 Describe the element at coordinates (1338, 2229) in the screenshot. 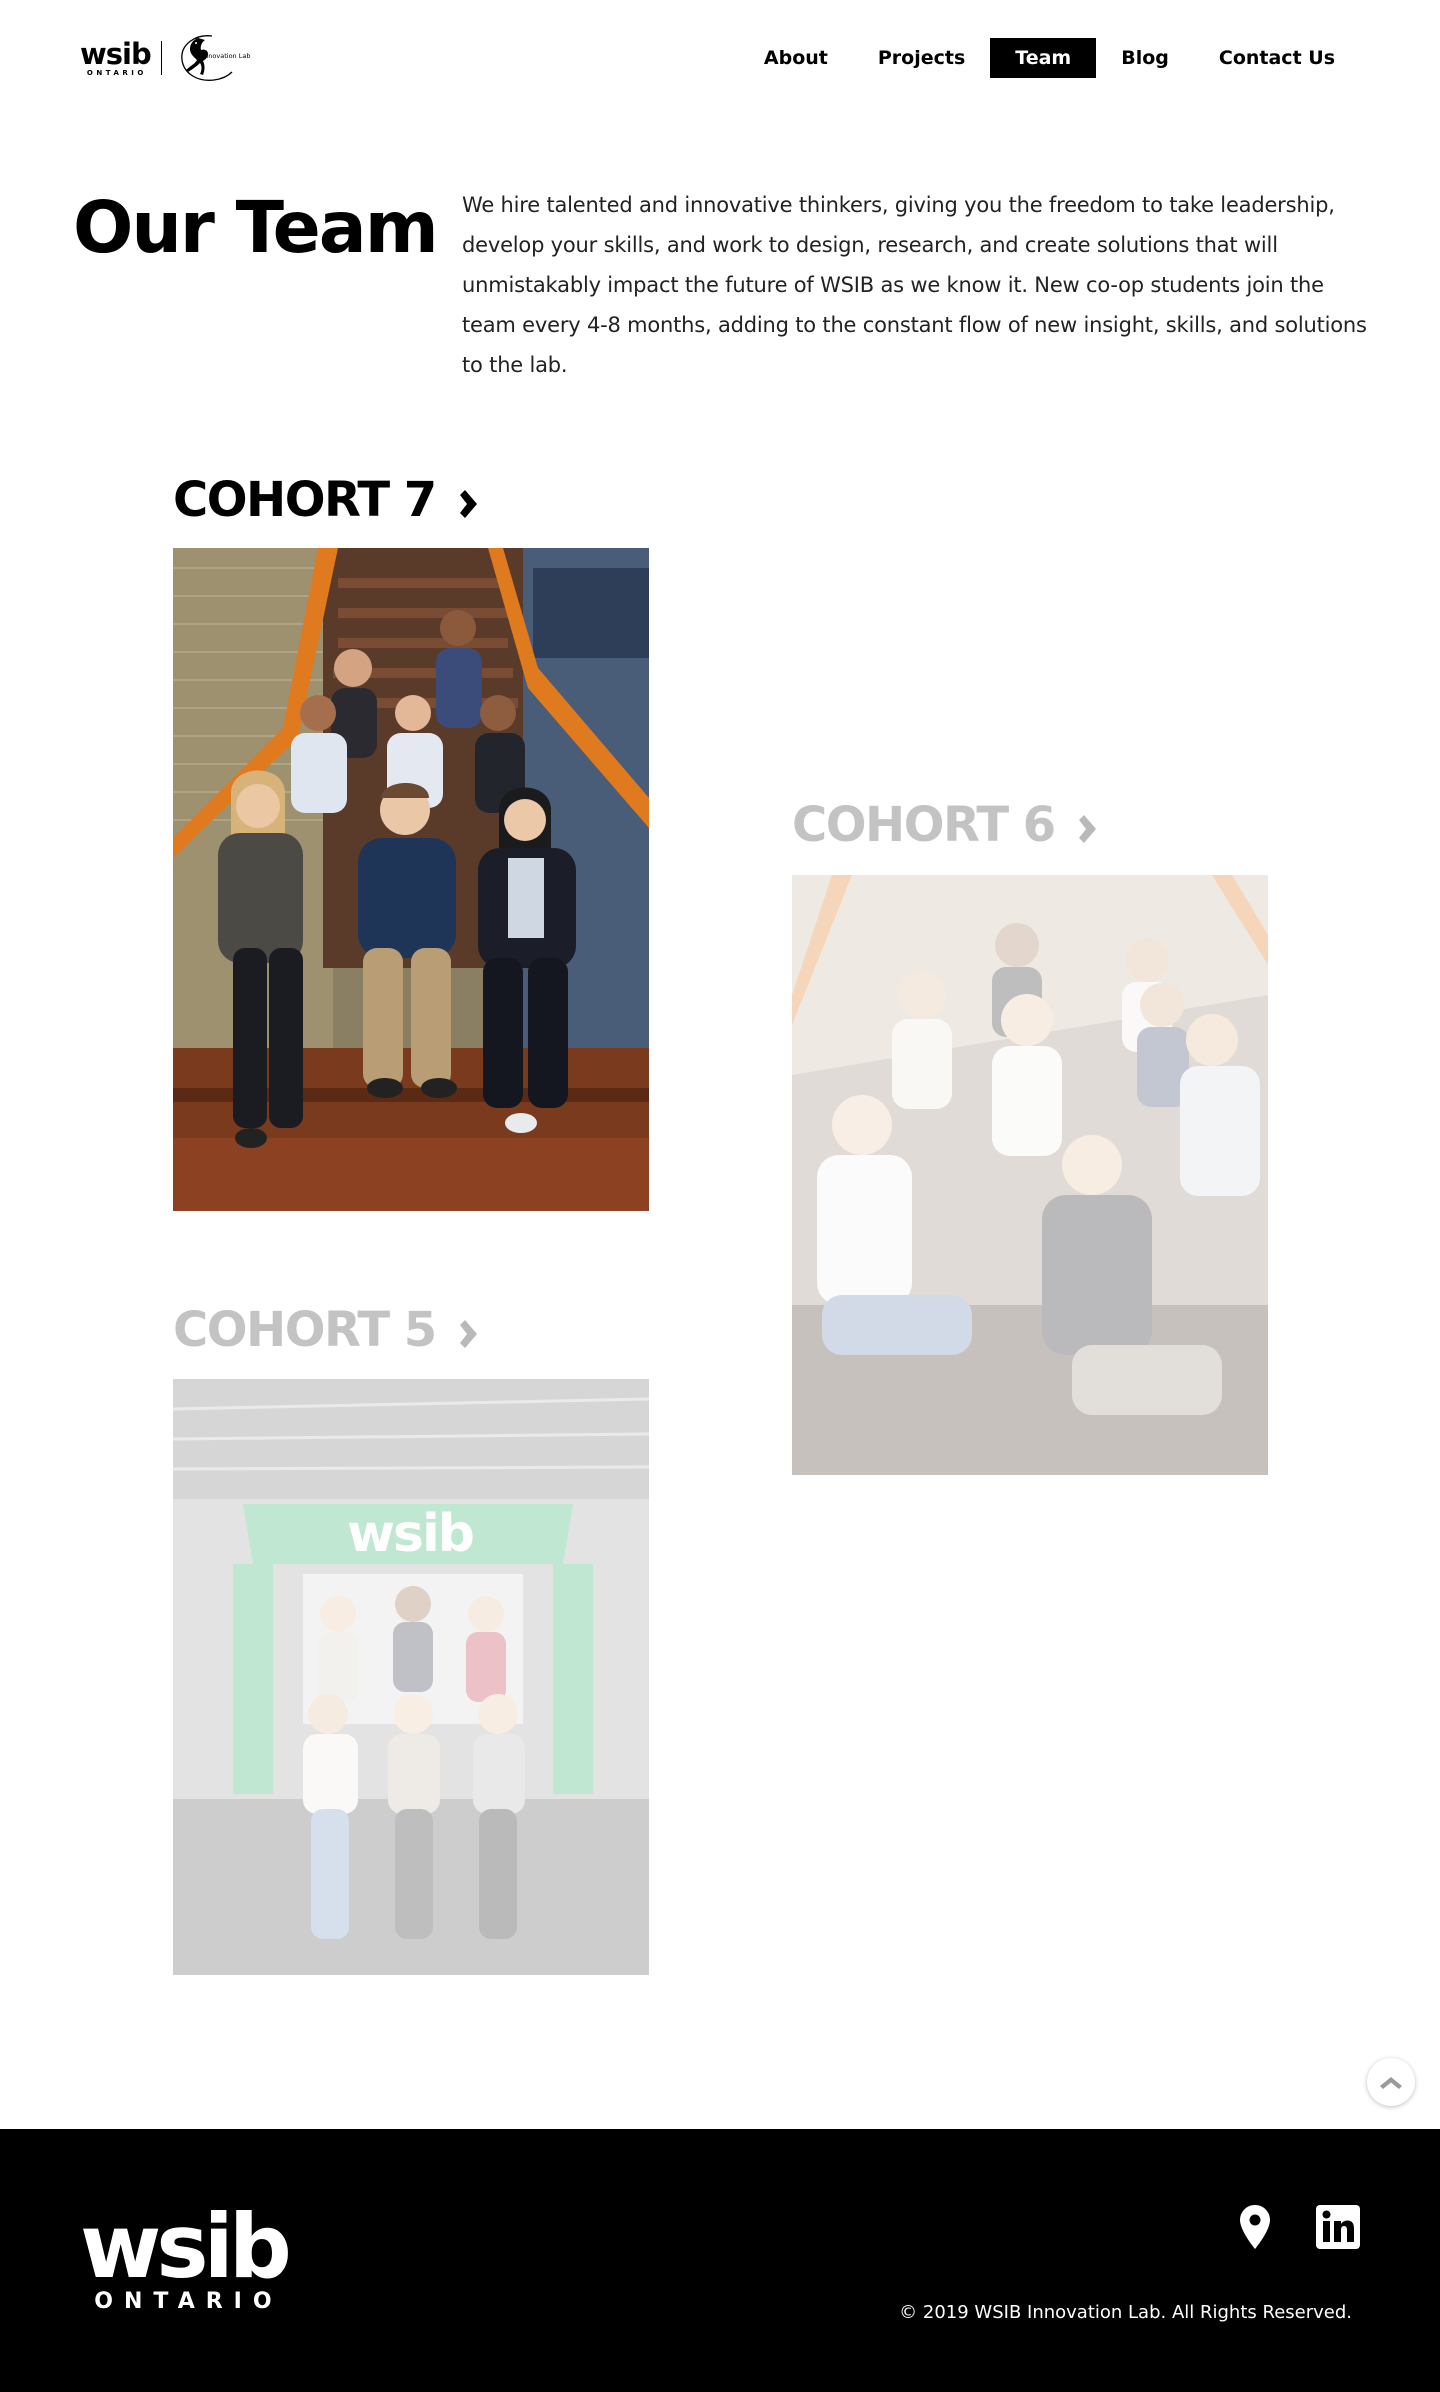

I see `linkedin-icon` at that location.